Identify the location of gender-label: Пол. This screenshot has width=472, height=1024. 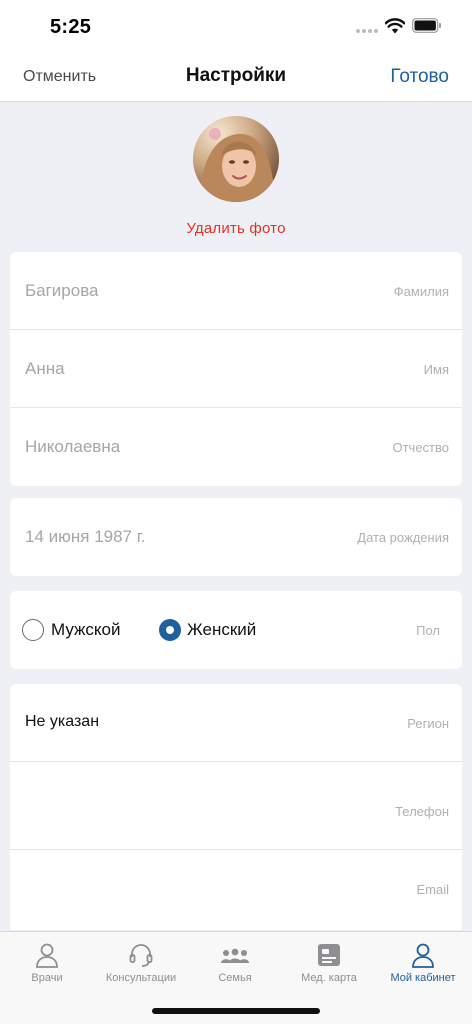
(428, 630).